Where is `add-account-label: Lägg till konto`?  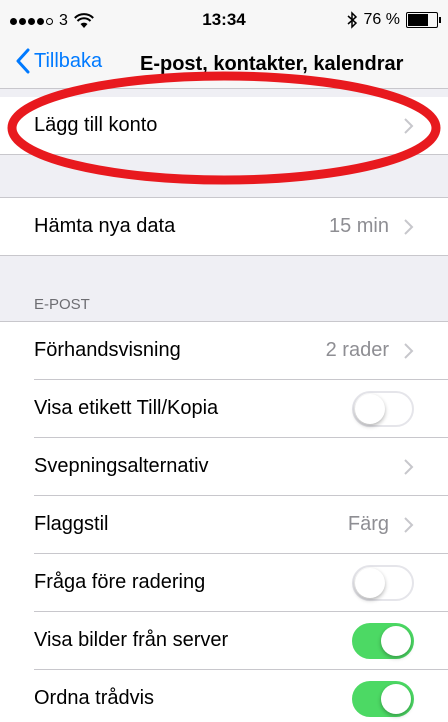
add-account-label: Lägg till konto is located at coordinates (96, 125).